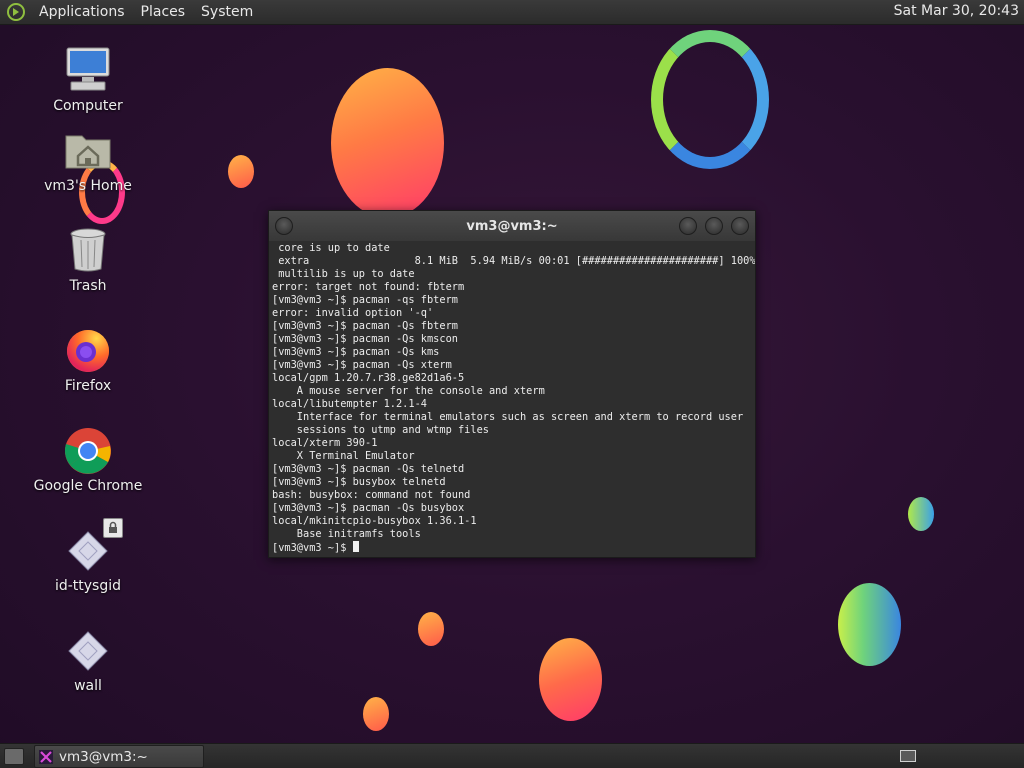 The width and height of the screenshot is (1024, 768). What do you see at coordinates (956, 11) in the screenshot?
I see `panel-clock: Sat Mar 30, 20:43` at bounding box center [956, 11].